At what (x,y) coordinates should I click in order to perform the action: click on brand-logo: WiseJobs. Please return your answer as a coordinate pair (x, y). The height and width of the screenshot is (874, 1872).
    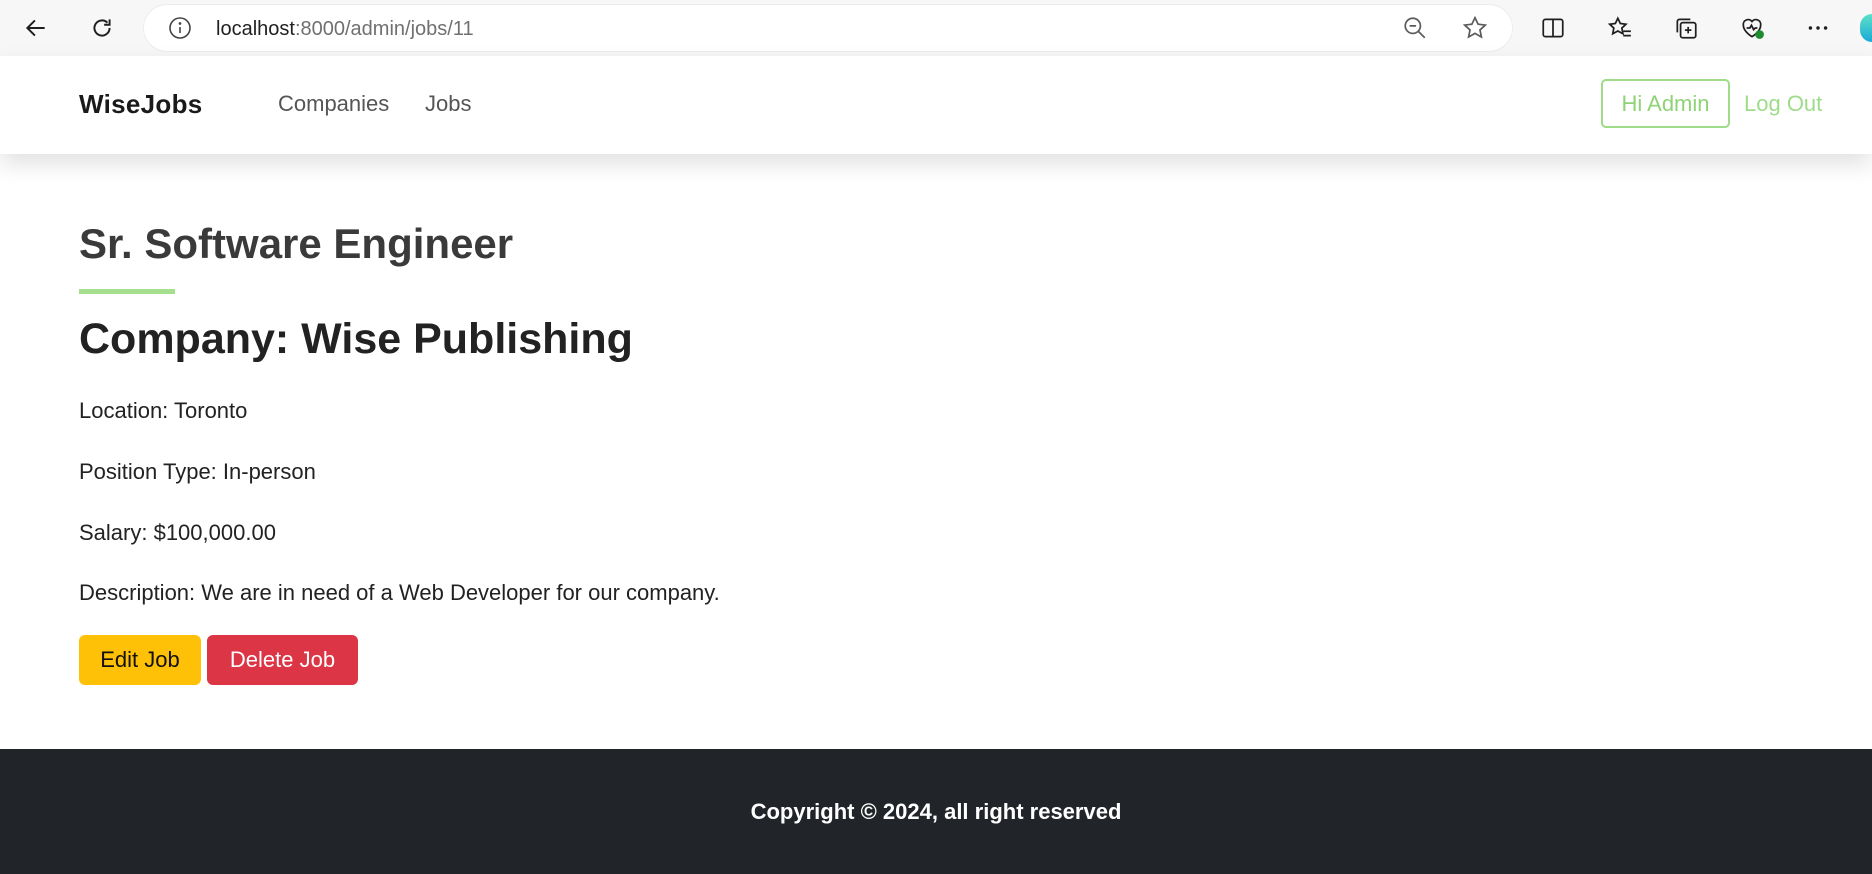
    Looking at the image, I should click on (141, 104).